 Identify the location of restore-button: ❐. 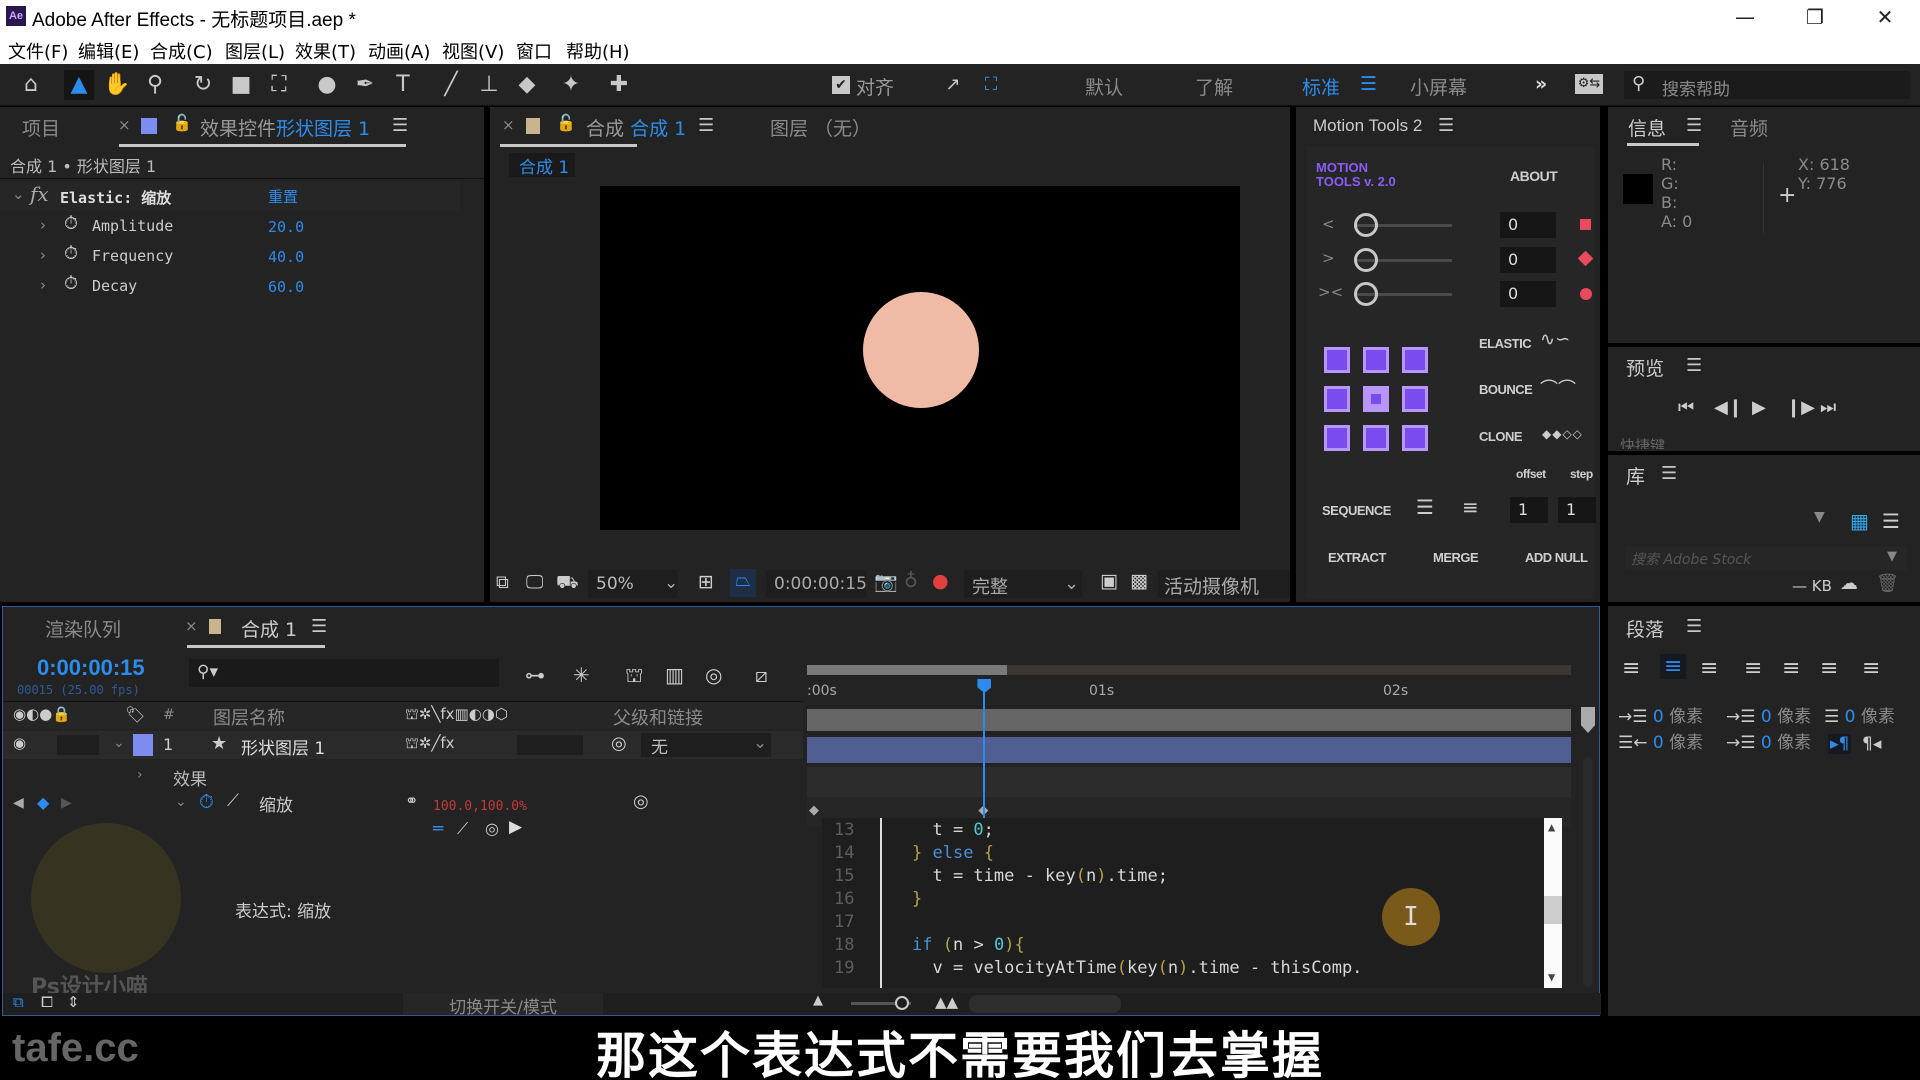
(1815, 17).